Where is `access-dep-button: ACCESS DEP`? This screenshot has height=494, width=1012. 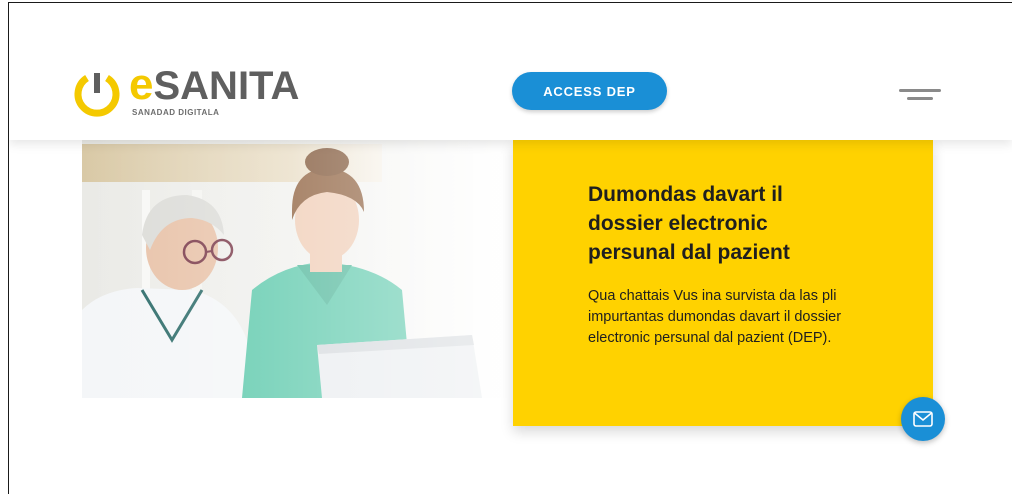 access-dep-button: ACCESS DEP is located at coordinates (589, 91).